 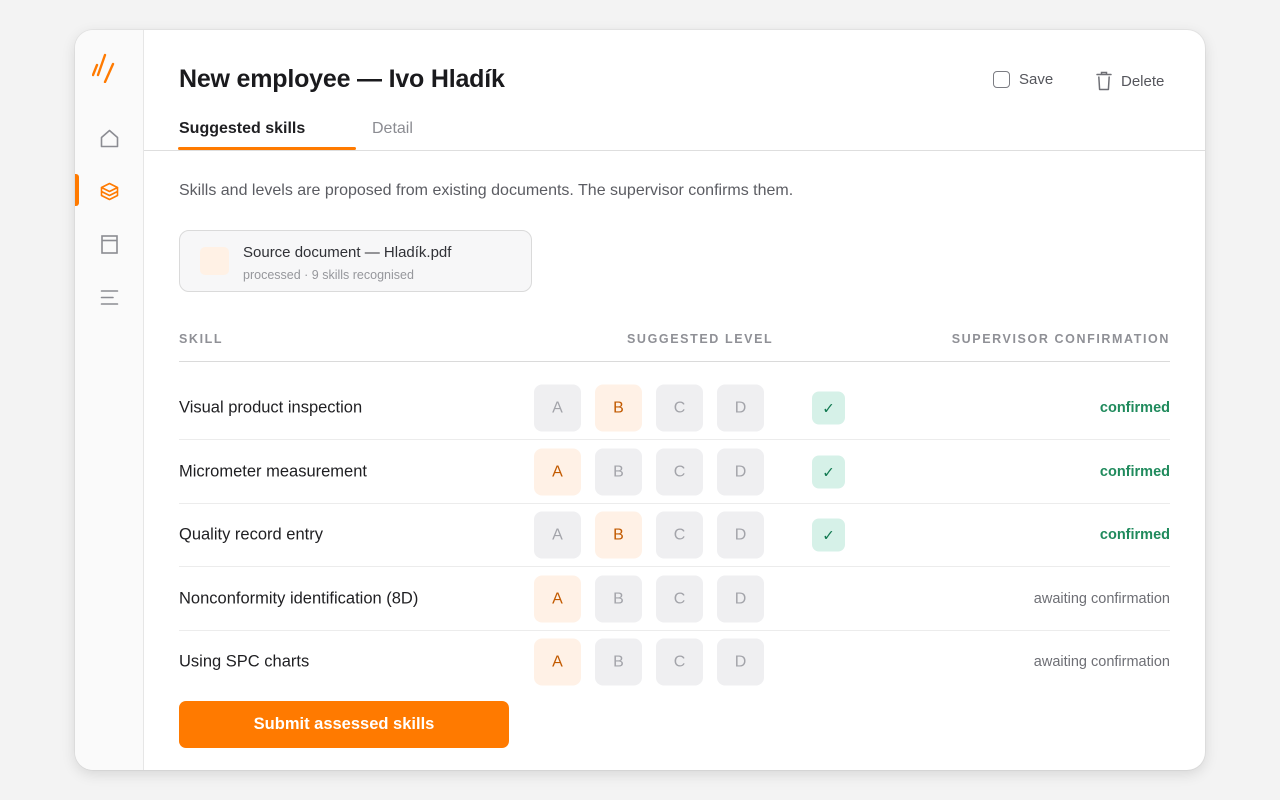 I want to click on tab-detail: Detail, so click(x=392, y=129).